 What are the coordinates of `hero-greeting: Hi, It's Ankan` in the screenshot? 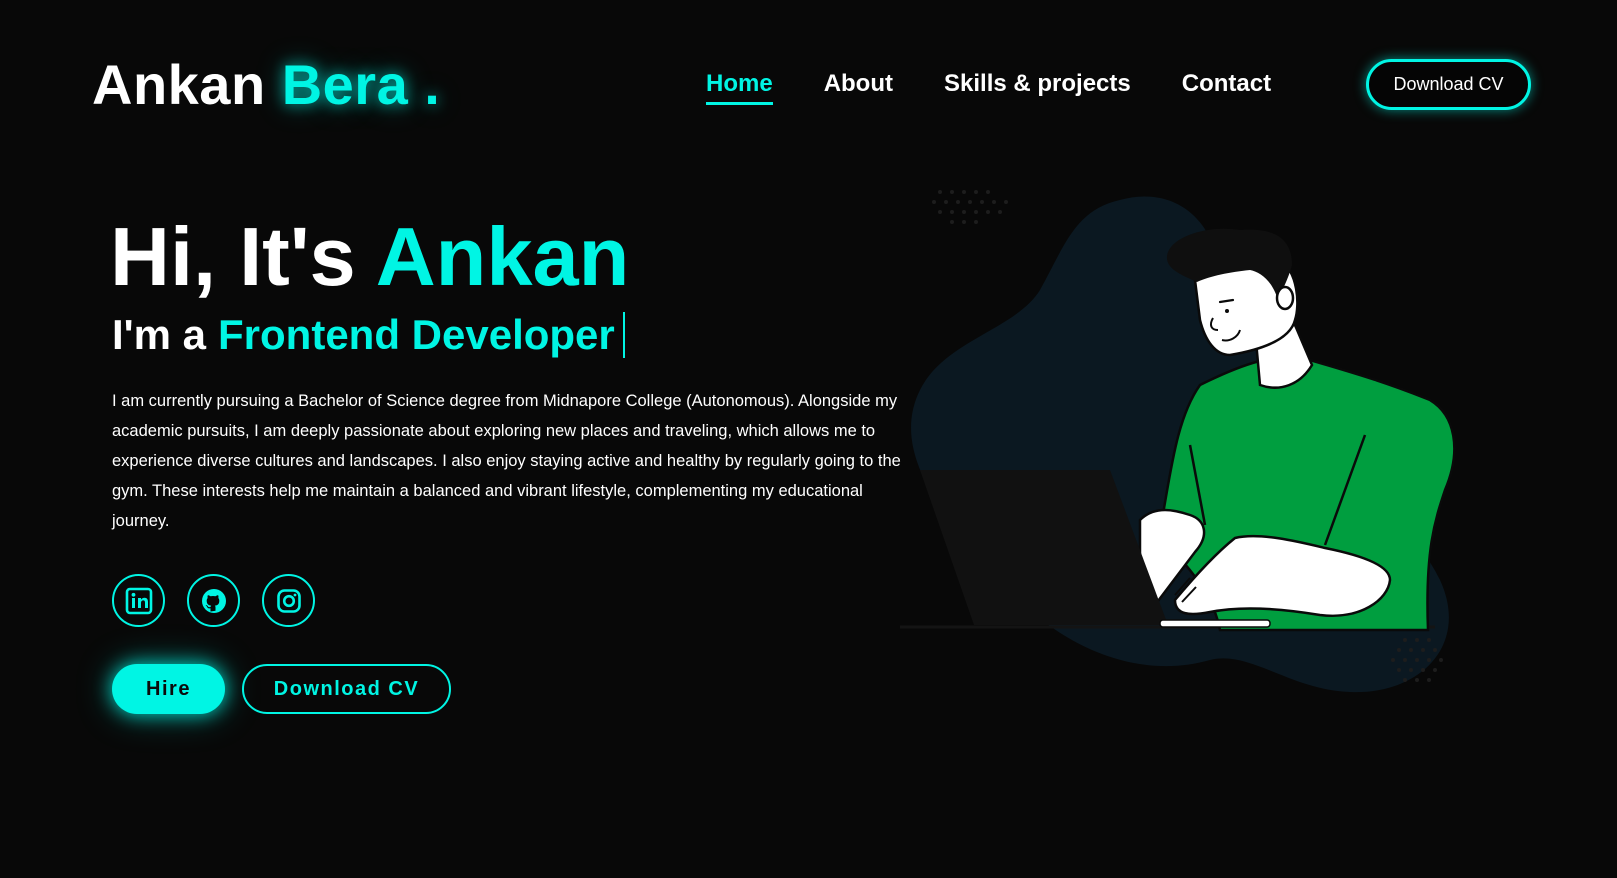 It's located at (369, 256).